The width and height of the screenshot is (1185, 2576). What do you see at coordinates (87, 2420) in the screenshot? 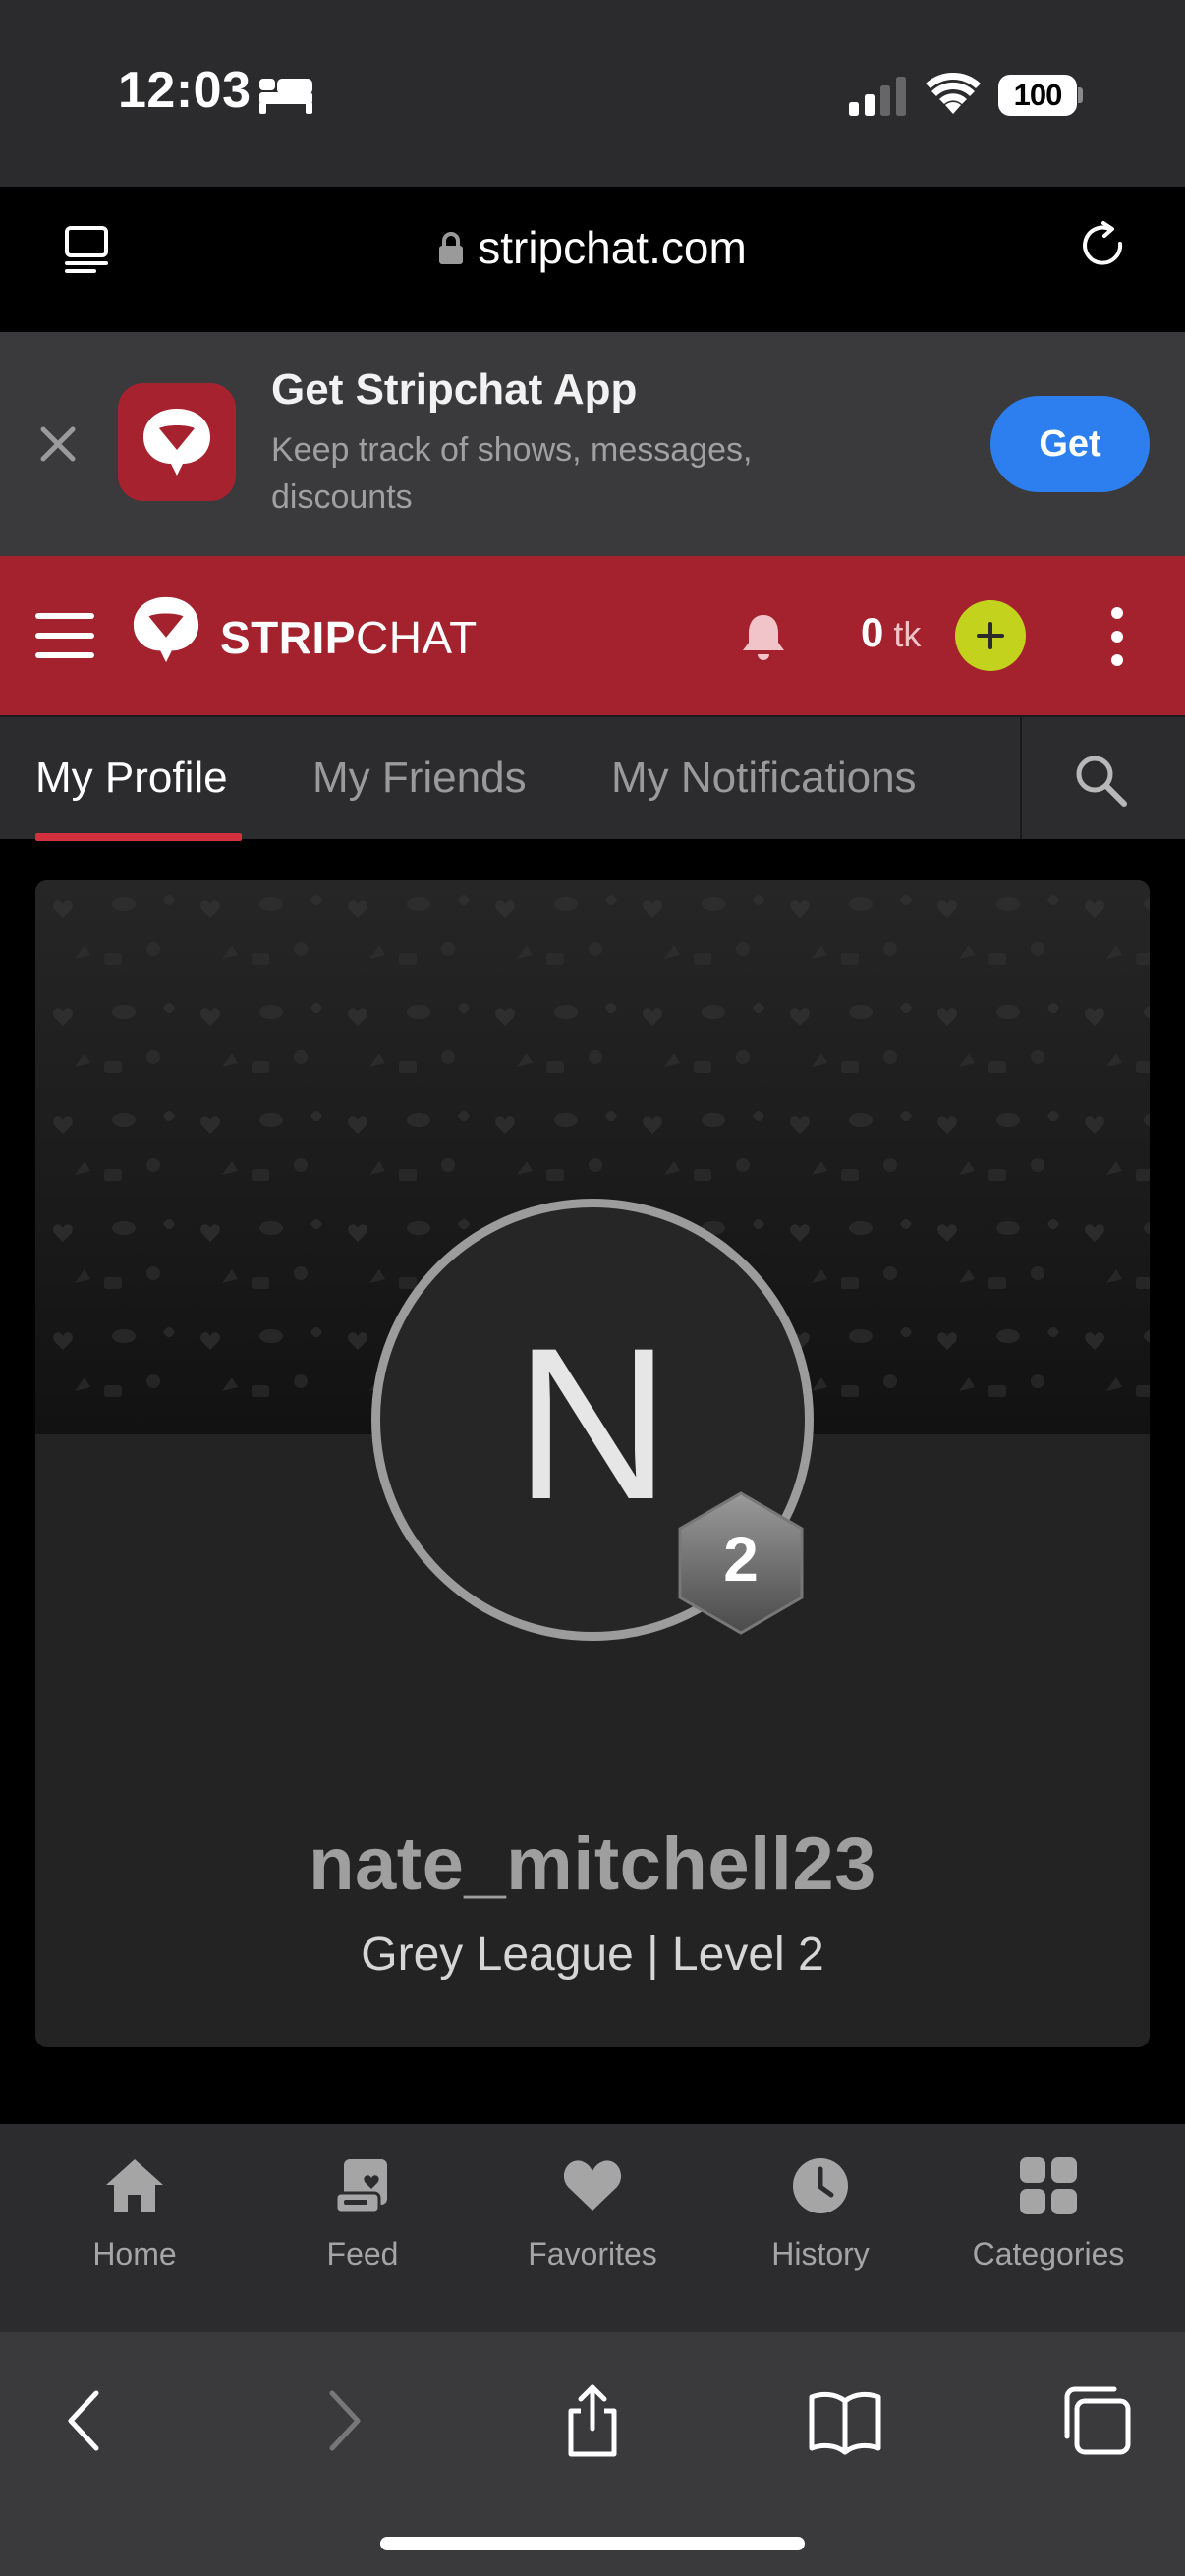
I see `back-icon` at bounding box center [87, 2420].